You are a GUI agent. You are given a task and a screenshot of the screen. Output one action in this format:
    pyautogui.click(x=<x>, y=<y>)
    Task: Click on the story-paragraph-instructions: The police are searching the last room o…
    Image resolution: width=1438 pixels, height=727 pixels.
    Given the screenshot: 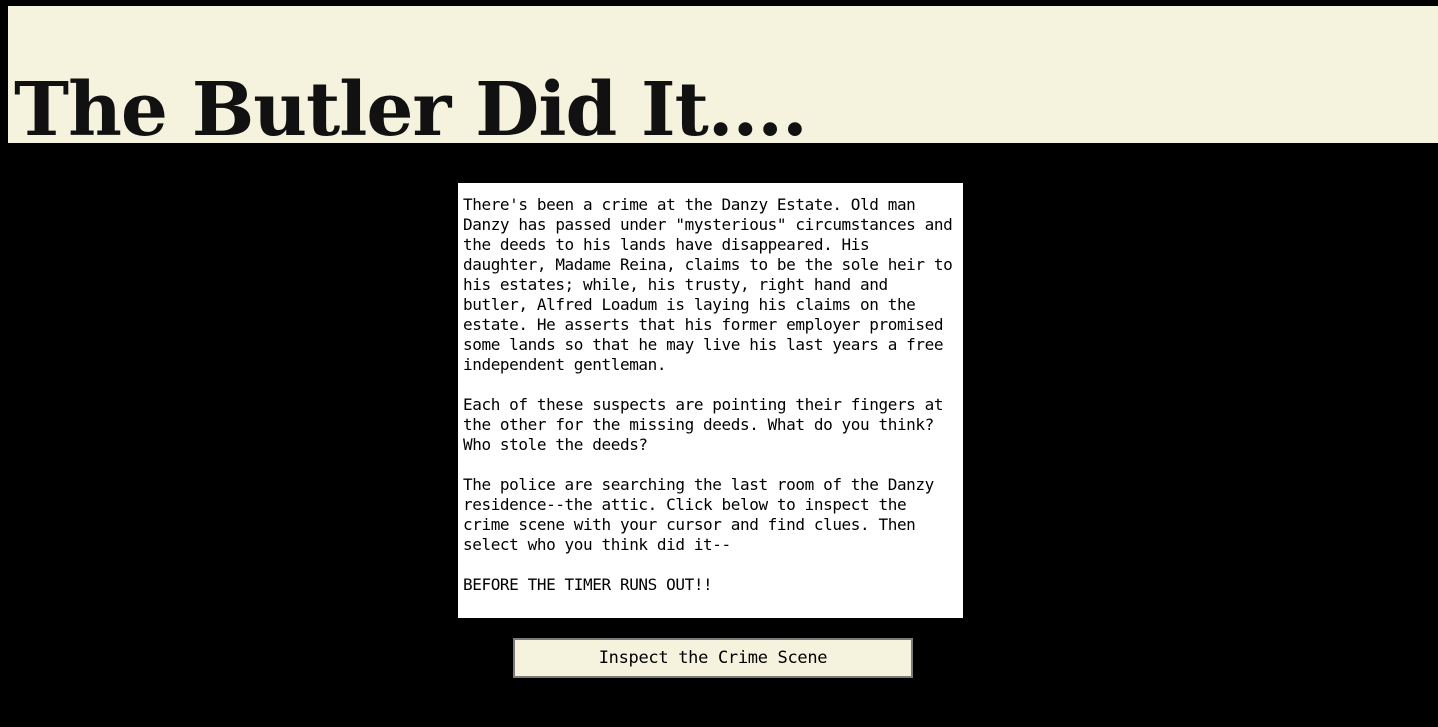 What is the action you would take?
    pyautogui.click(x=698, y=514)
    